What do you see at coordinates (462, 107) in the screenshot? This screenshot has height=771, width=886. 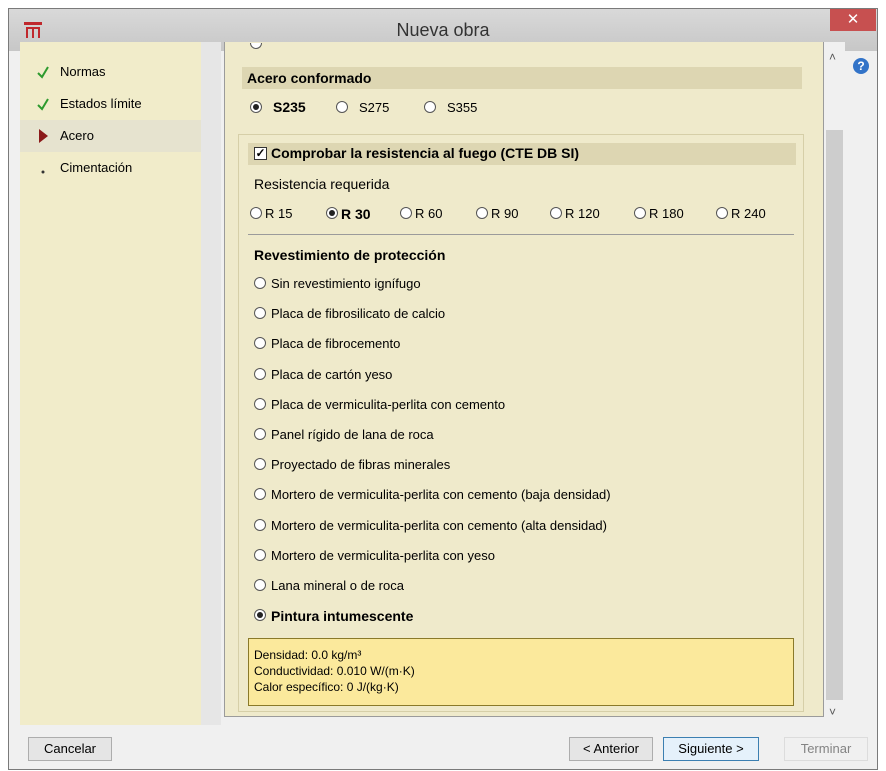 I see `option-label: S355` at bounding box center [462, 107].